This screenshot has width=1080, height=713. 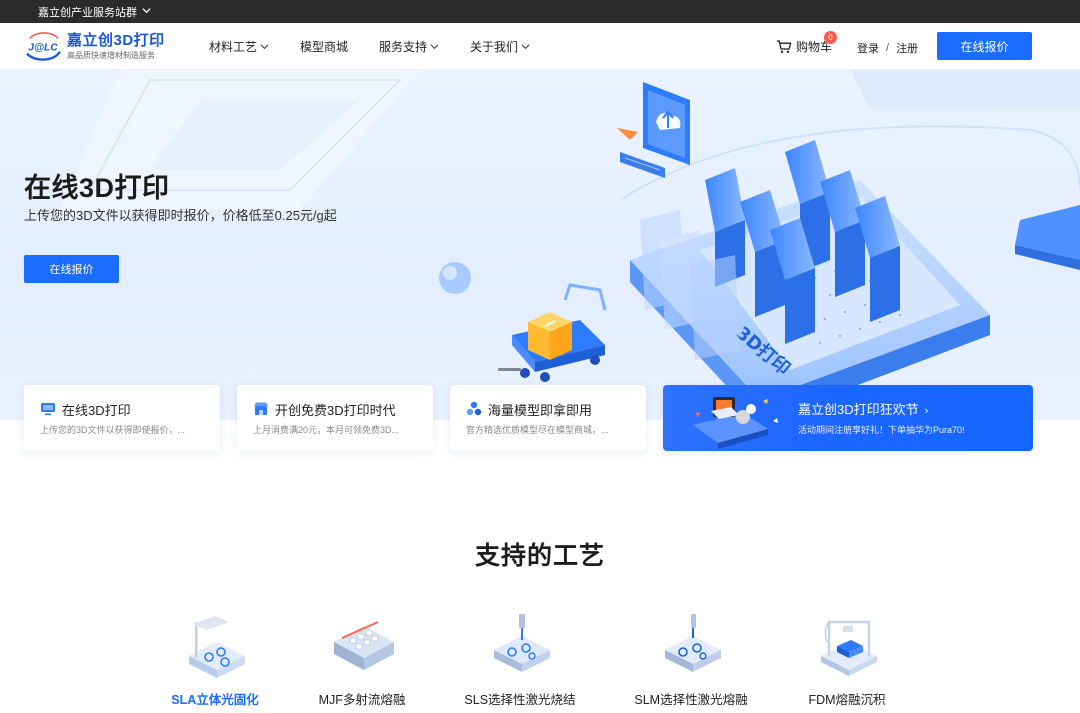 What do you see at coordinates (926, 411) in the screenshot?
I see `chevron-right-icon: ›` at bounding box center [926, 411].